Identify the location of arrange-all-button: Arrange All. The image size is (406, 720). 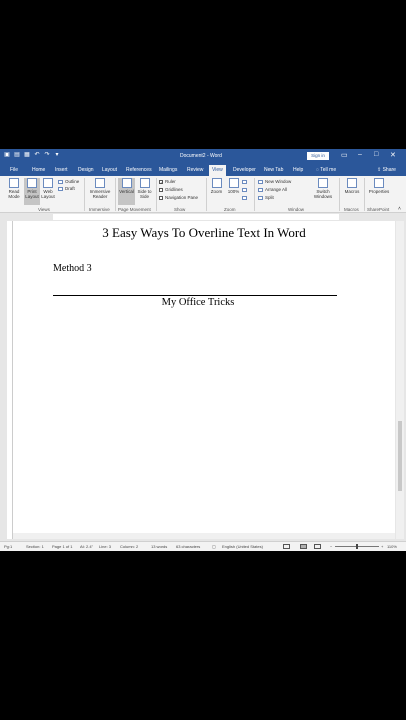
(272, 189).